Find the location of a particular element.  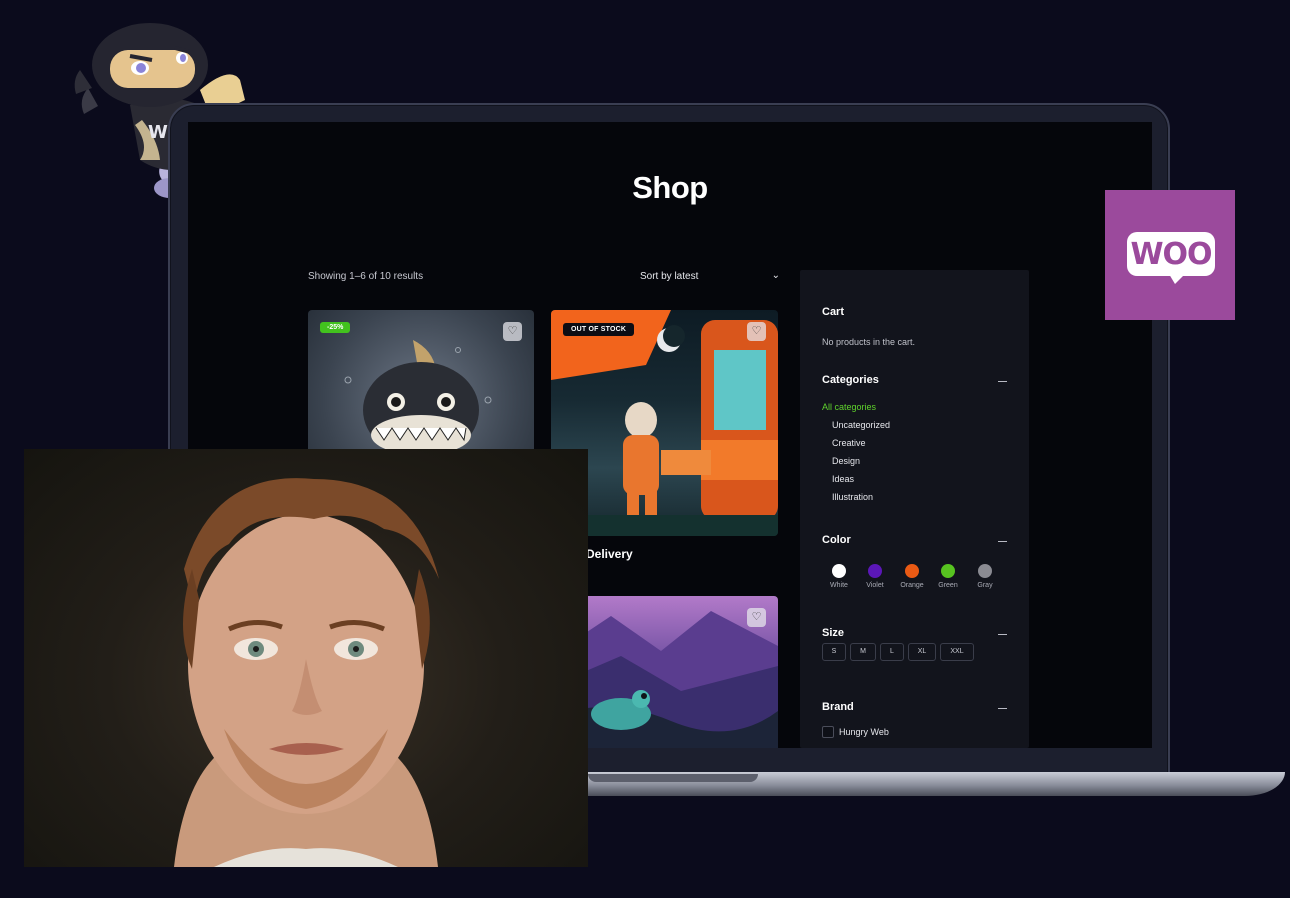

color-heading: Color is located at coordinates (836, 540).